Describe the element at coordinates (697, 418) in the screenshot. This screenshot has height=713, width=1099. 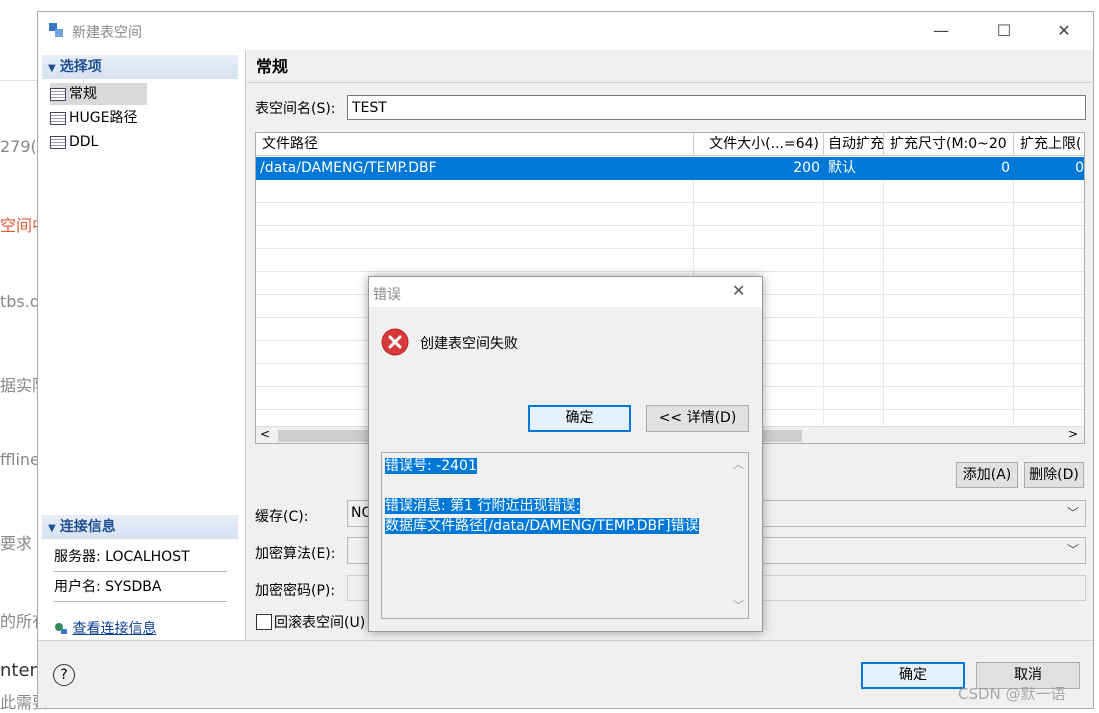
I see `error-details-button: << 详情(D)` at that location.